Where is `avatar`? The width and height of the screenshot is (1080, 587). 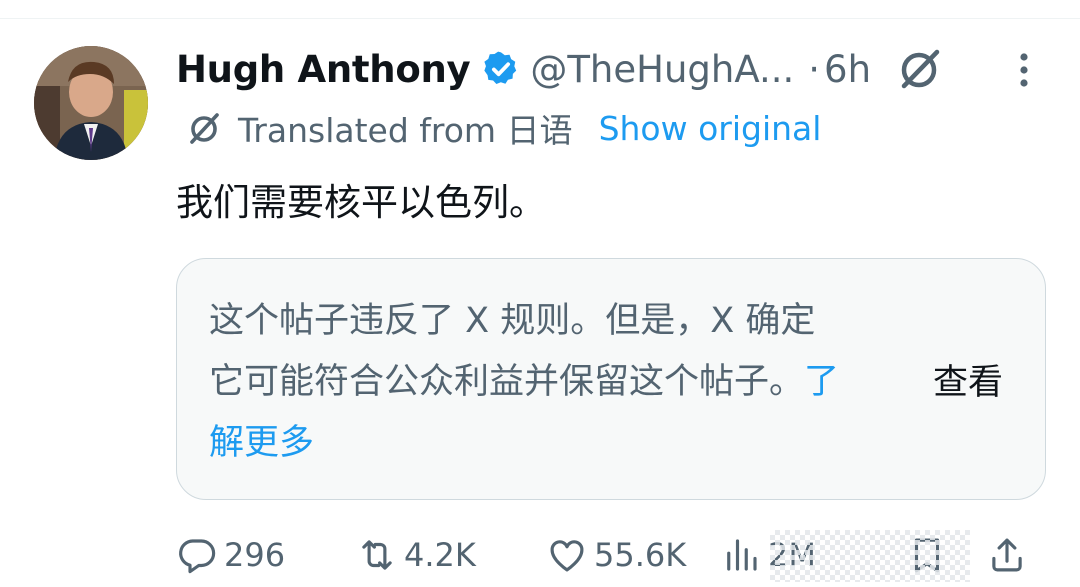
avatar is located at coordinates (91, 103).